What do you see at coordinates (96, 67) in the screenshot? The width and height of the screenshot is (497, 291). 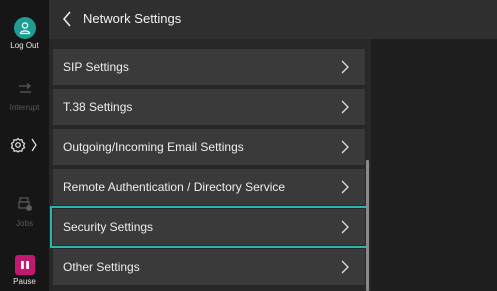 I see `list-item-label: SIP Settings` at bounding box center [96, 67].